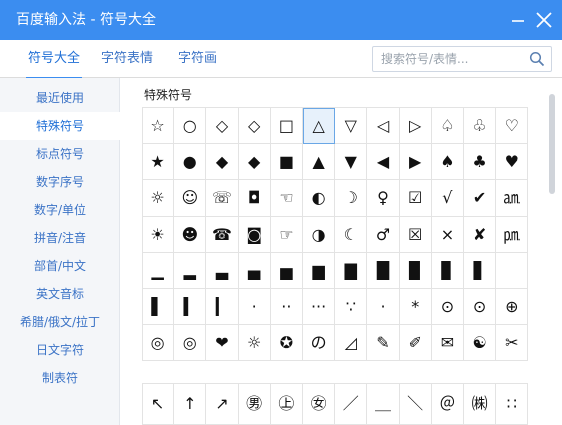 This screenshot has width=562, height=425. I want to click on symbol-cell: ♣, so click(480, 162).